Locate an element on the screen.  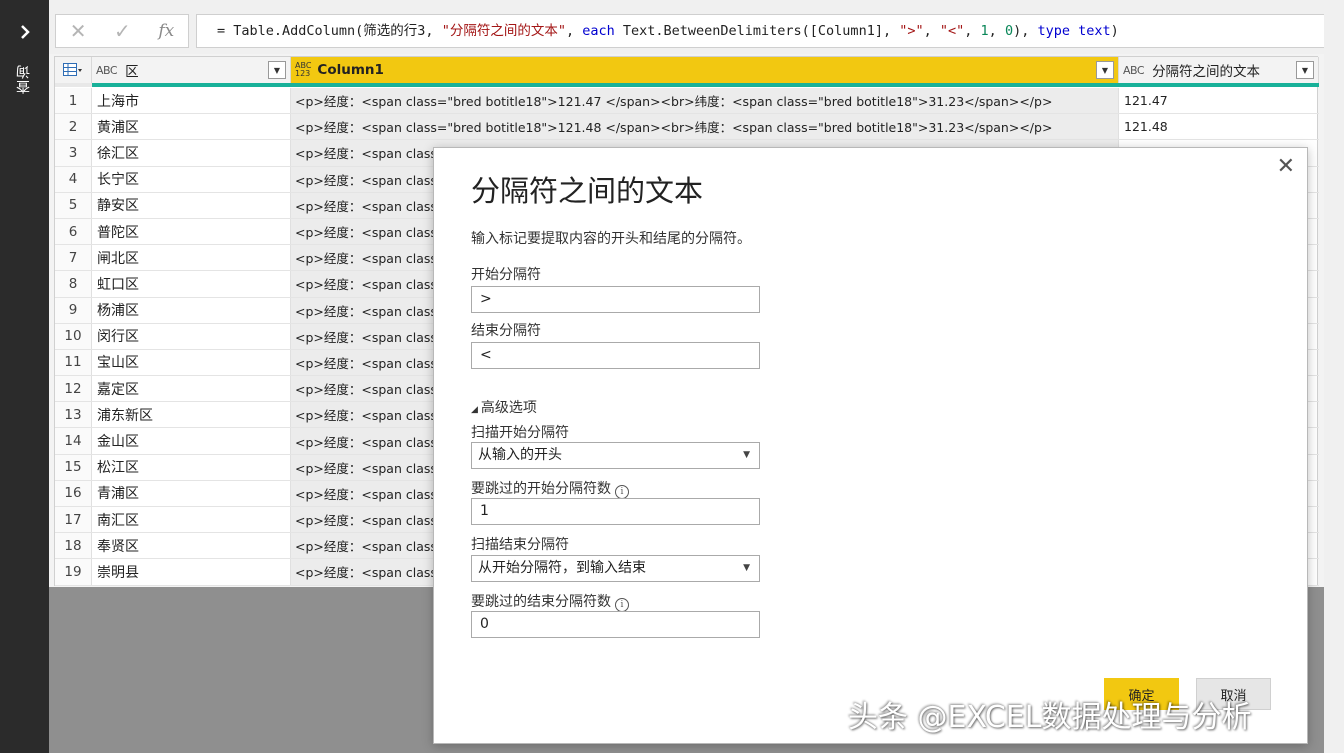
row-number: 5 is located at coordinates (73, 205).